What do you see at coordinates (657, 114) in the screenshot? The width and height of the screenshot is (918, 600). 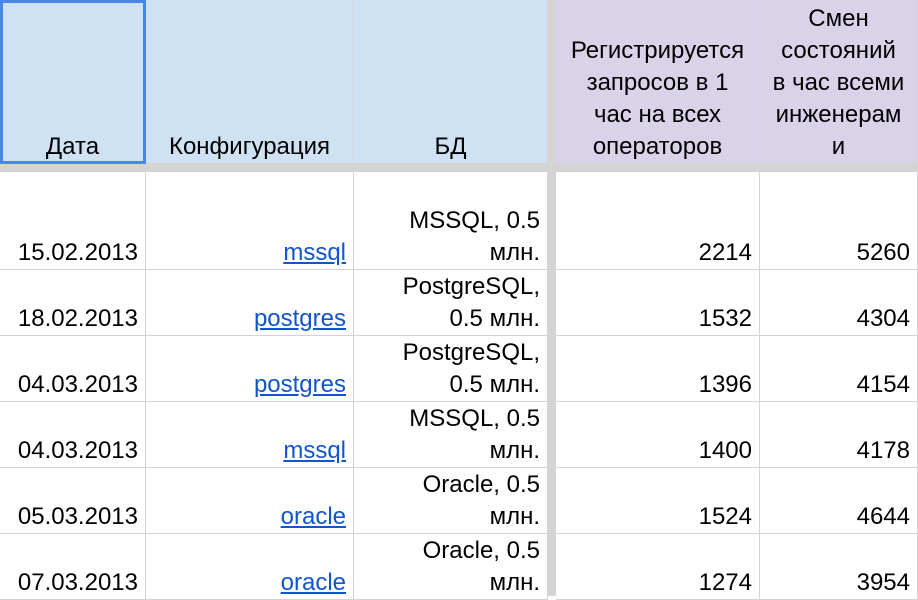 I see `header-requests-line-3: час на всех` at bounding box center [657, 114].